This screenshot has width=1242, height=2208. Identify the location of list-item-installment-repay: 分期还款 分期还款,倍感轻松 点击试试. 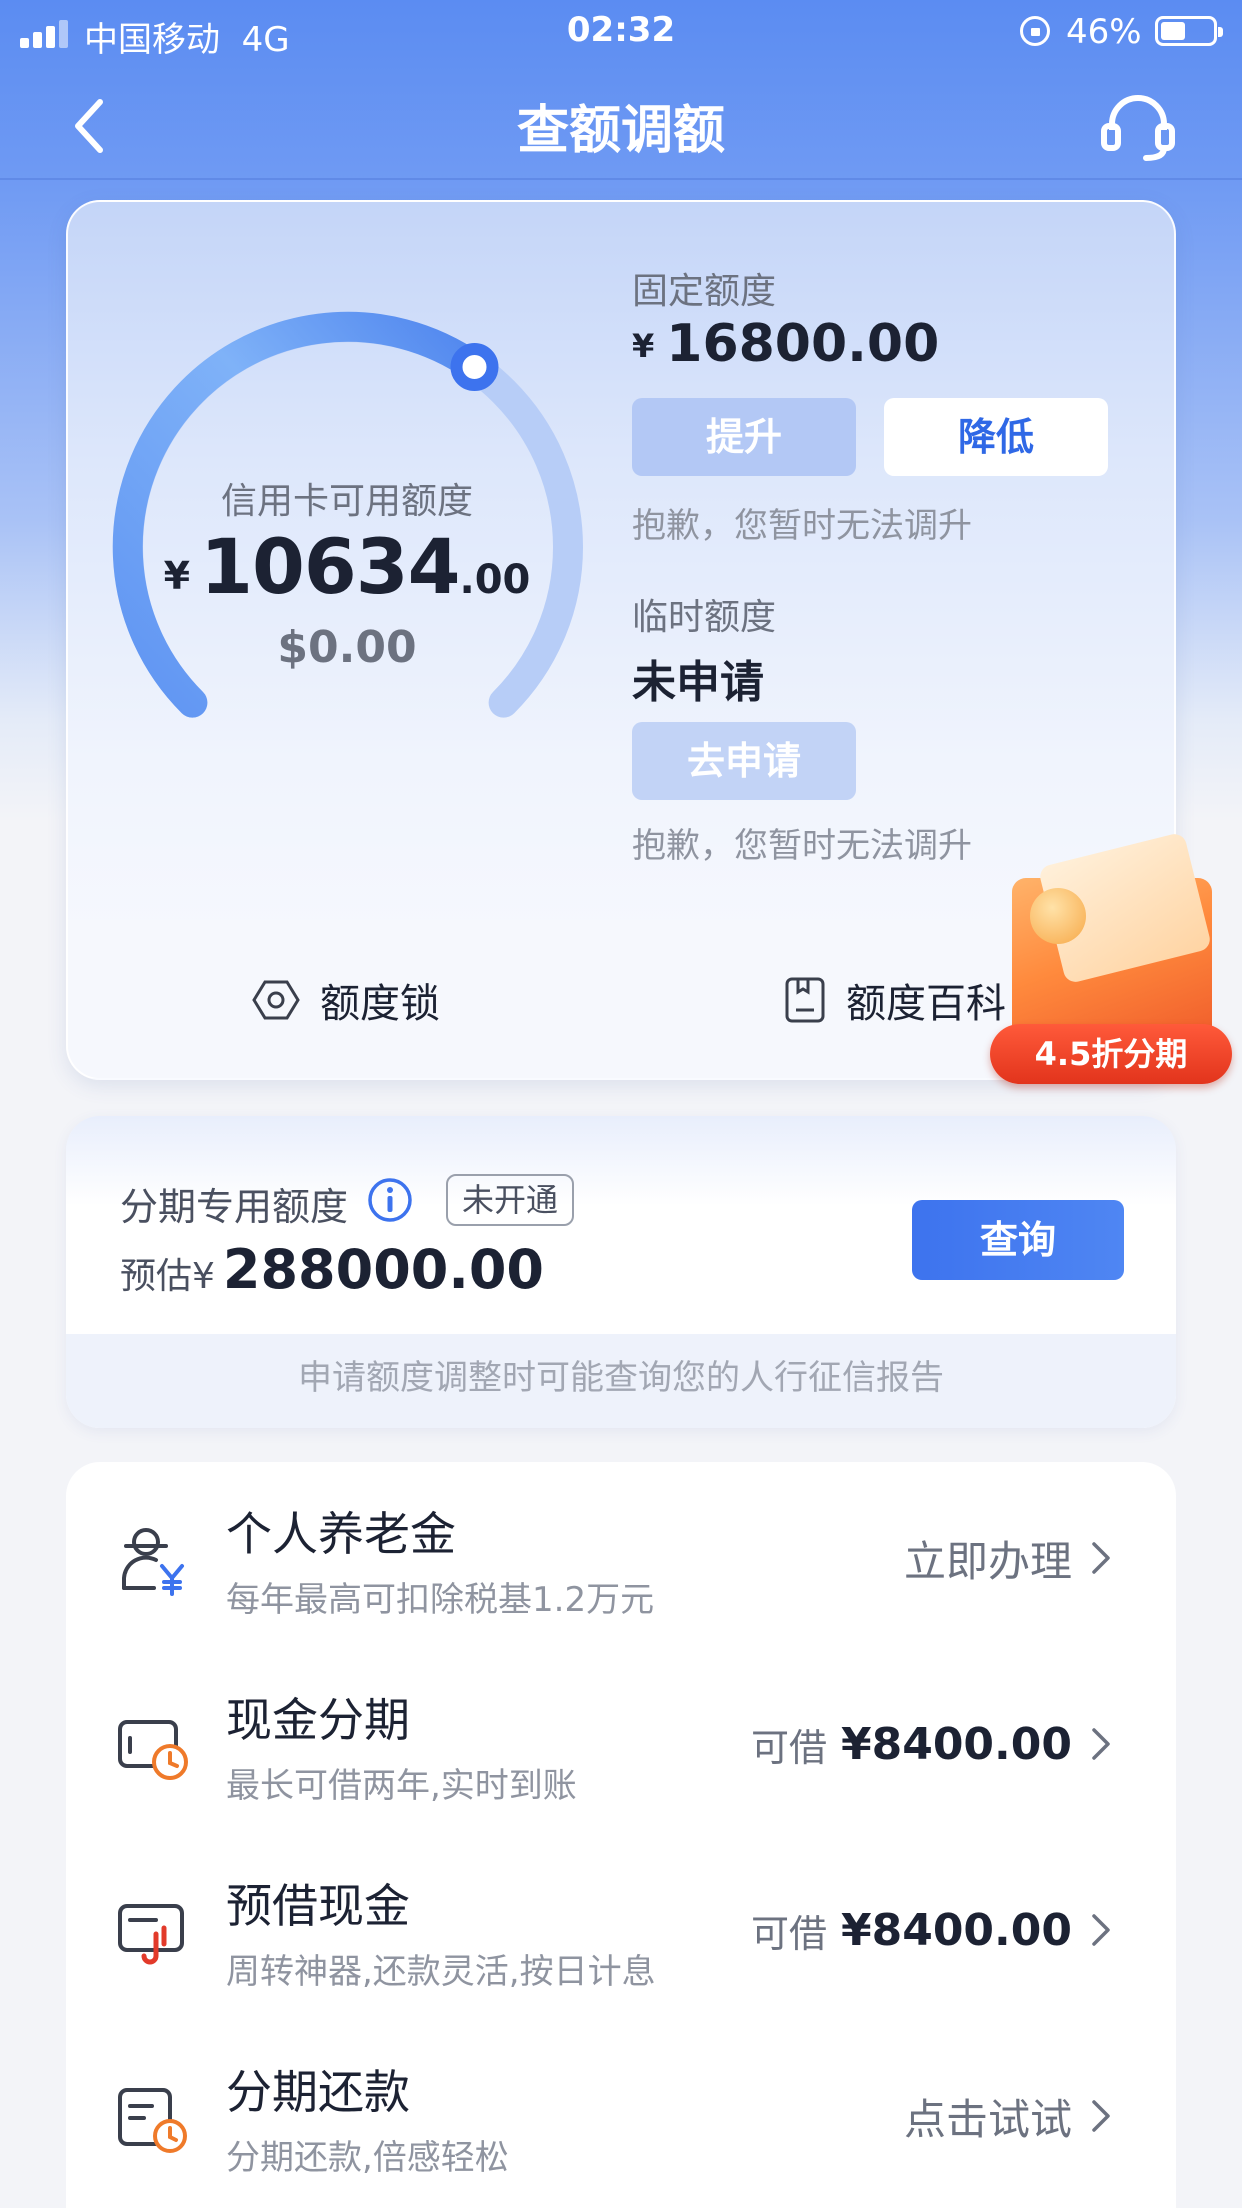
(621, 2113).